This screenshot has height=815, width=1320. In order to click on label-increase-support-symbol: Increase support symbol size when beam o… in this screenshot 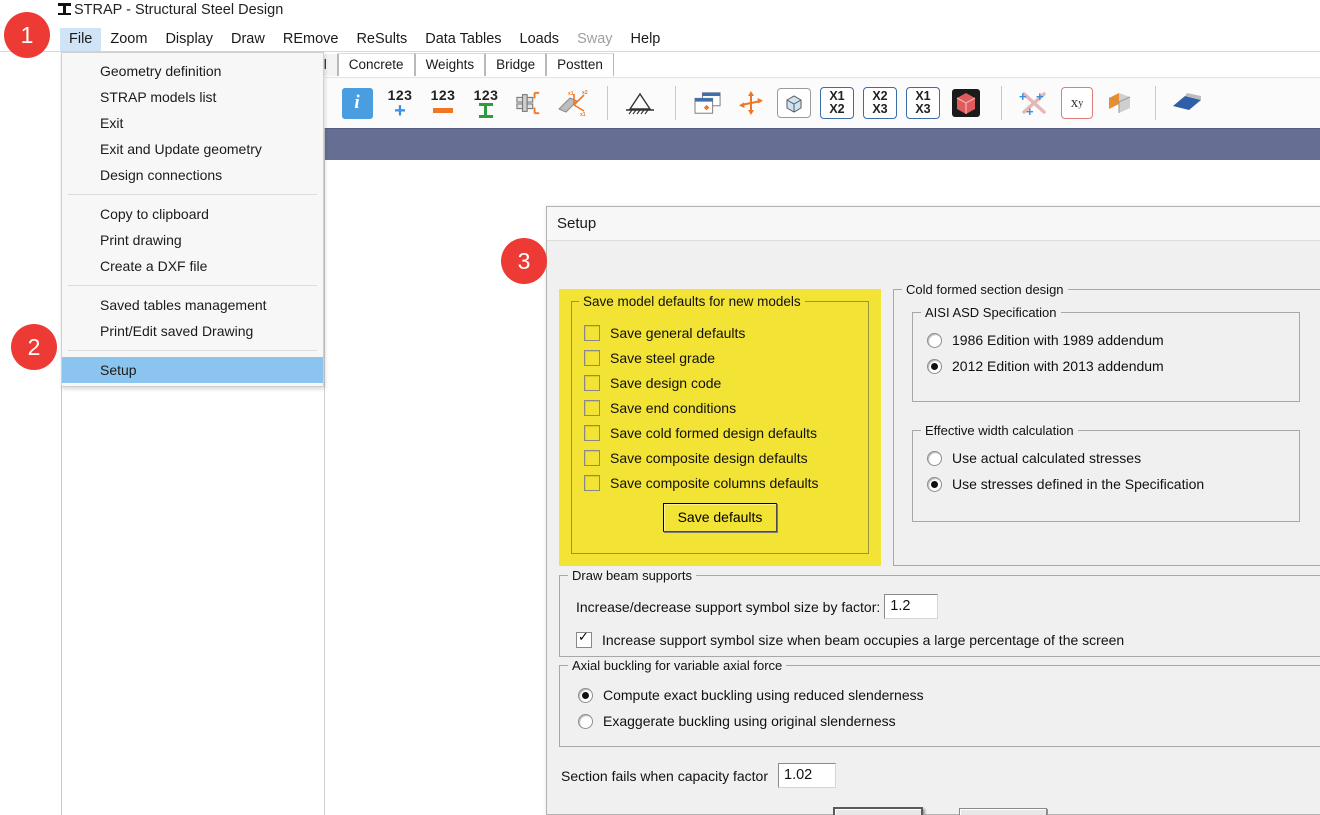, I will do `click(863, 639)`.